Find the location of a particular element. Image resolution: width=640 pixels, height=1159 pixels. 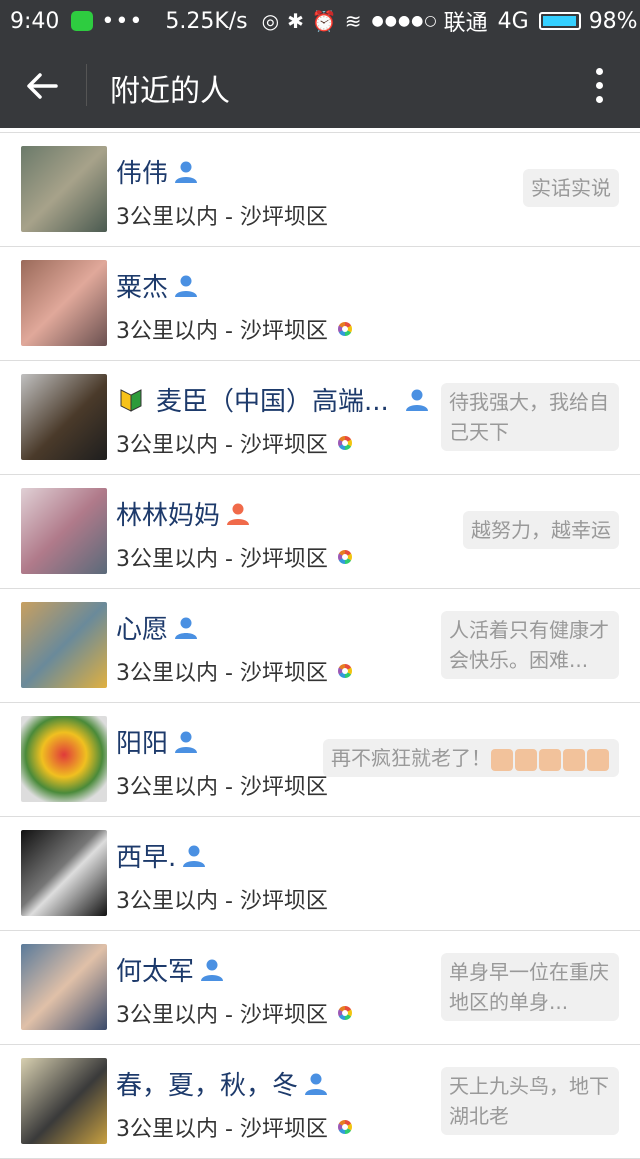

signature-bubble: 天上九头鸟，地下湖北老 is located at coordinates (530, 1101).